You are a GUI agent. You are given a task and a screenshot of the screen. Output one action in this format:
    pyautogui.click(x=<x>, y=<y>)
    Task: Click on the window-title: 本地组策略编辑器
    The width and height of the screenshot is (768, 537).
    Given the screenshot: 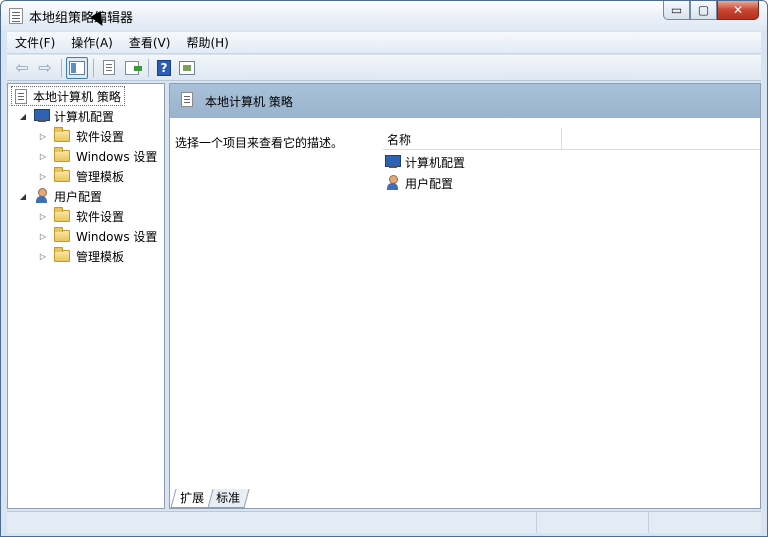 What is the action you would take?
    pyautogui.click(x=81, y=18)
    